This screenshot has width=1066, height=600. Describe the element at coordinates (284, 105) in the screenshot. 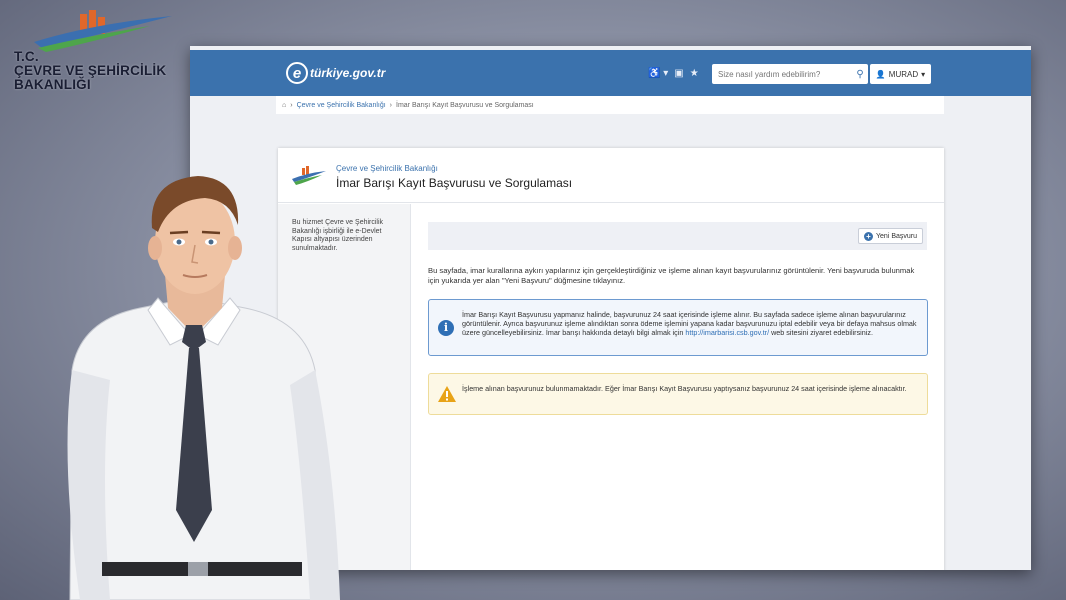

I see `home-icon: ⌂` at that location.